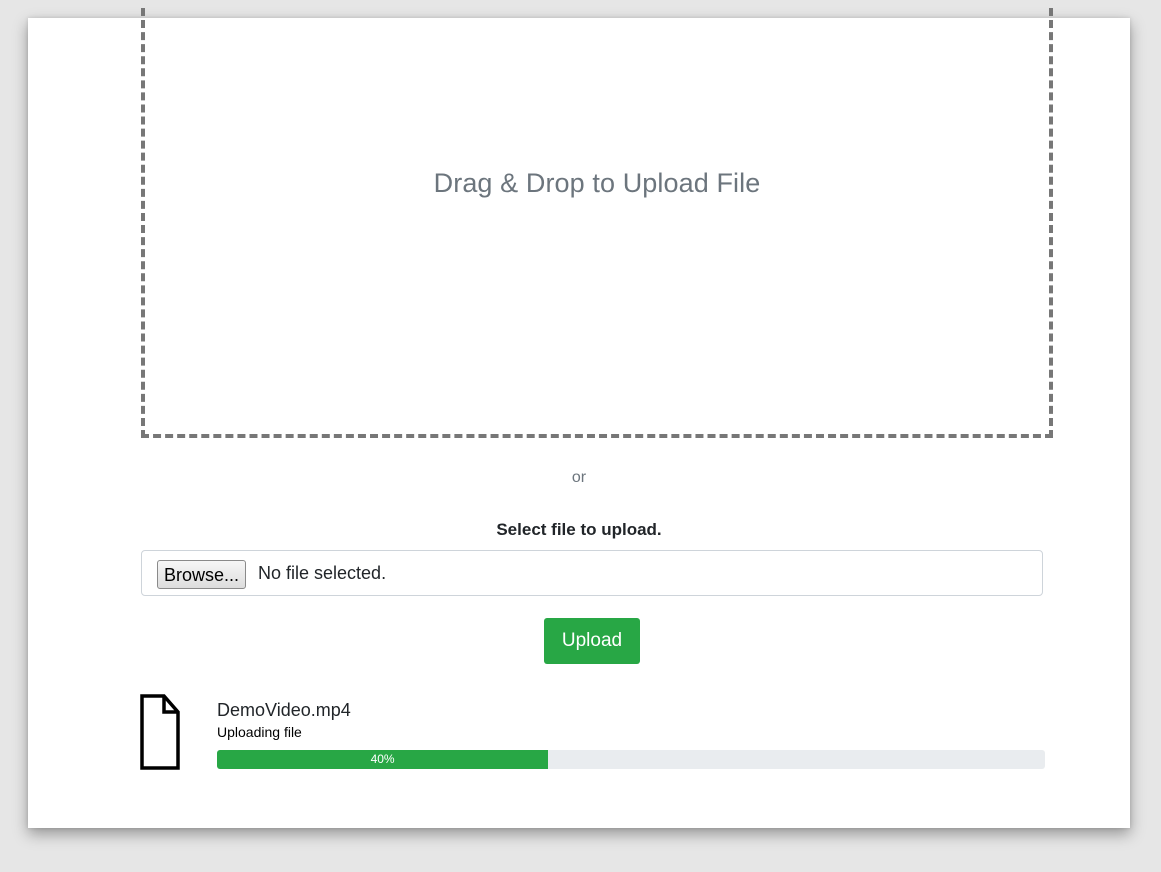  What do you see at coordinates (592, 573) in the screenshot?
I see `file-input: Browse... No file selected.` at bounding box center [592, 573].